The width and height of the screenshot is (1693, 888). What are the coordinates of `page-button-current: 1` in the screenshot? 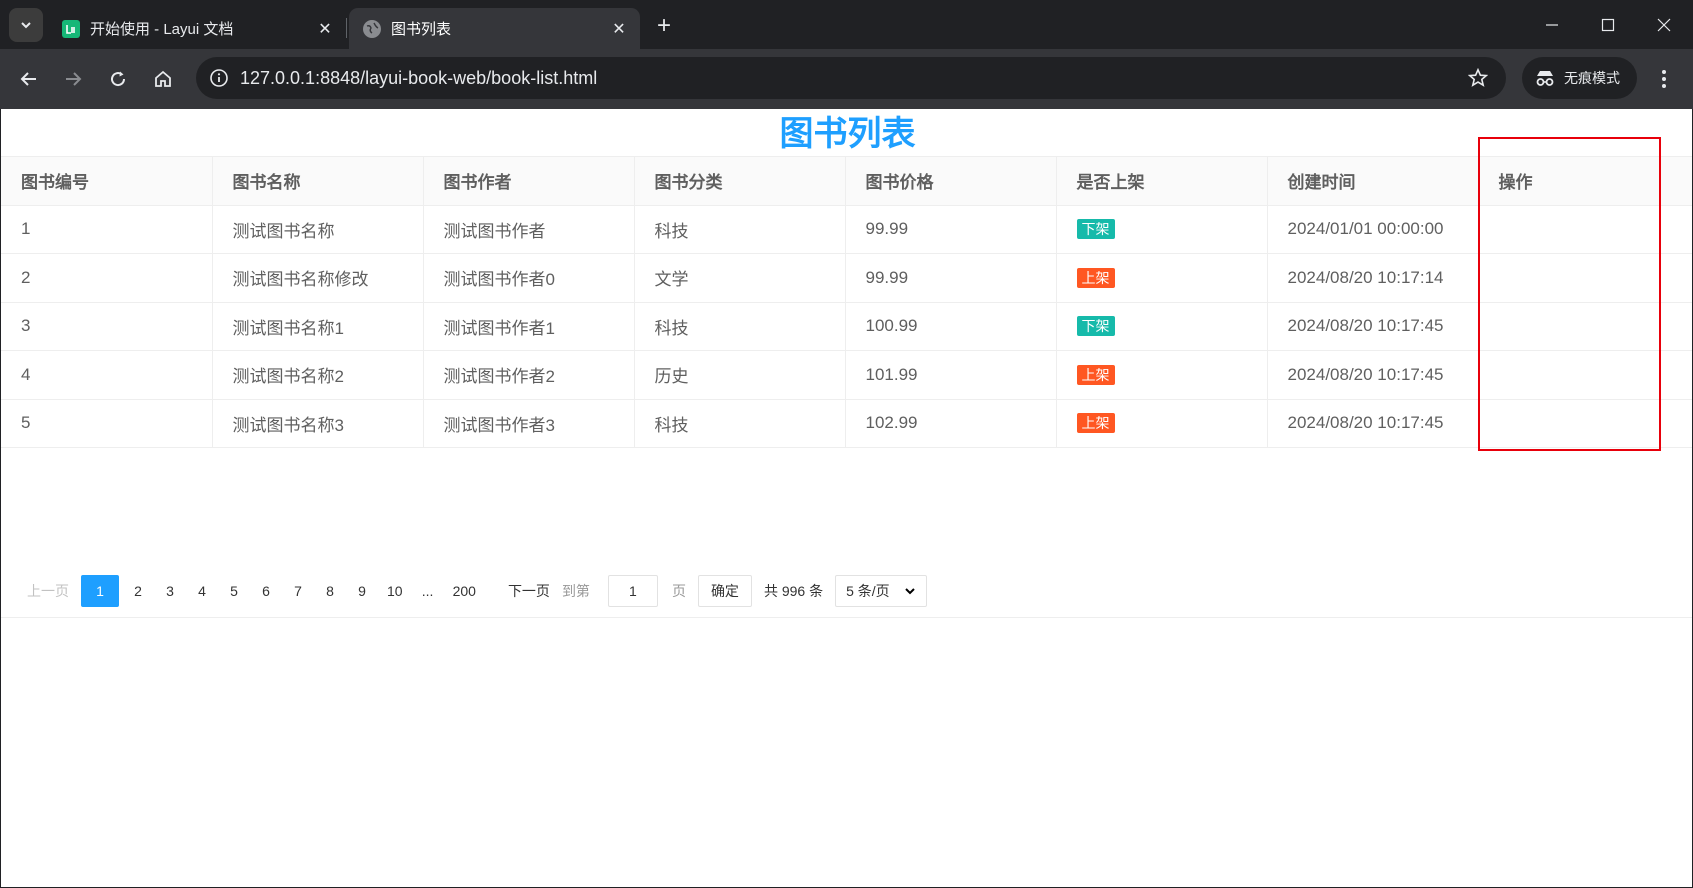 It's located at (100, 590).